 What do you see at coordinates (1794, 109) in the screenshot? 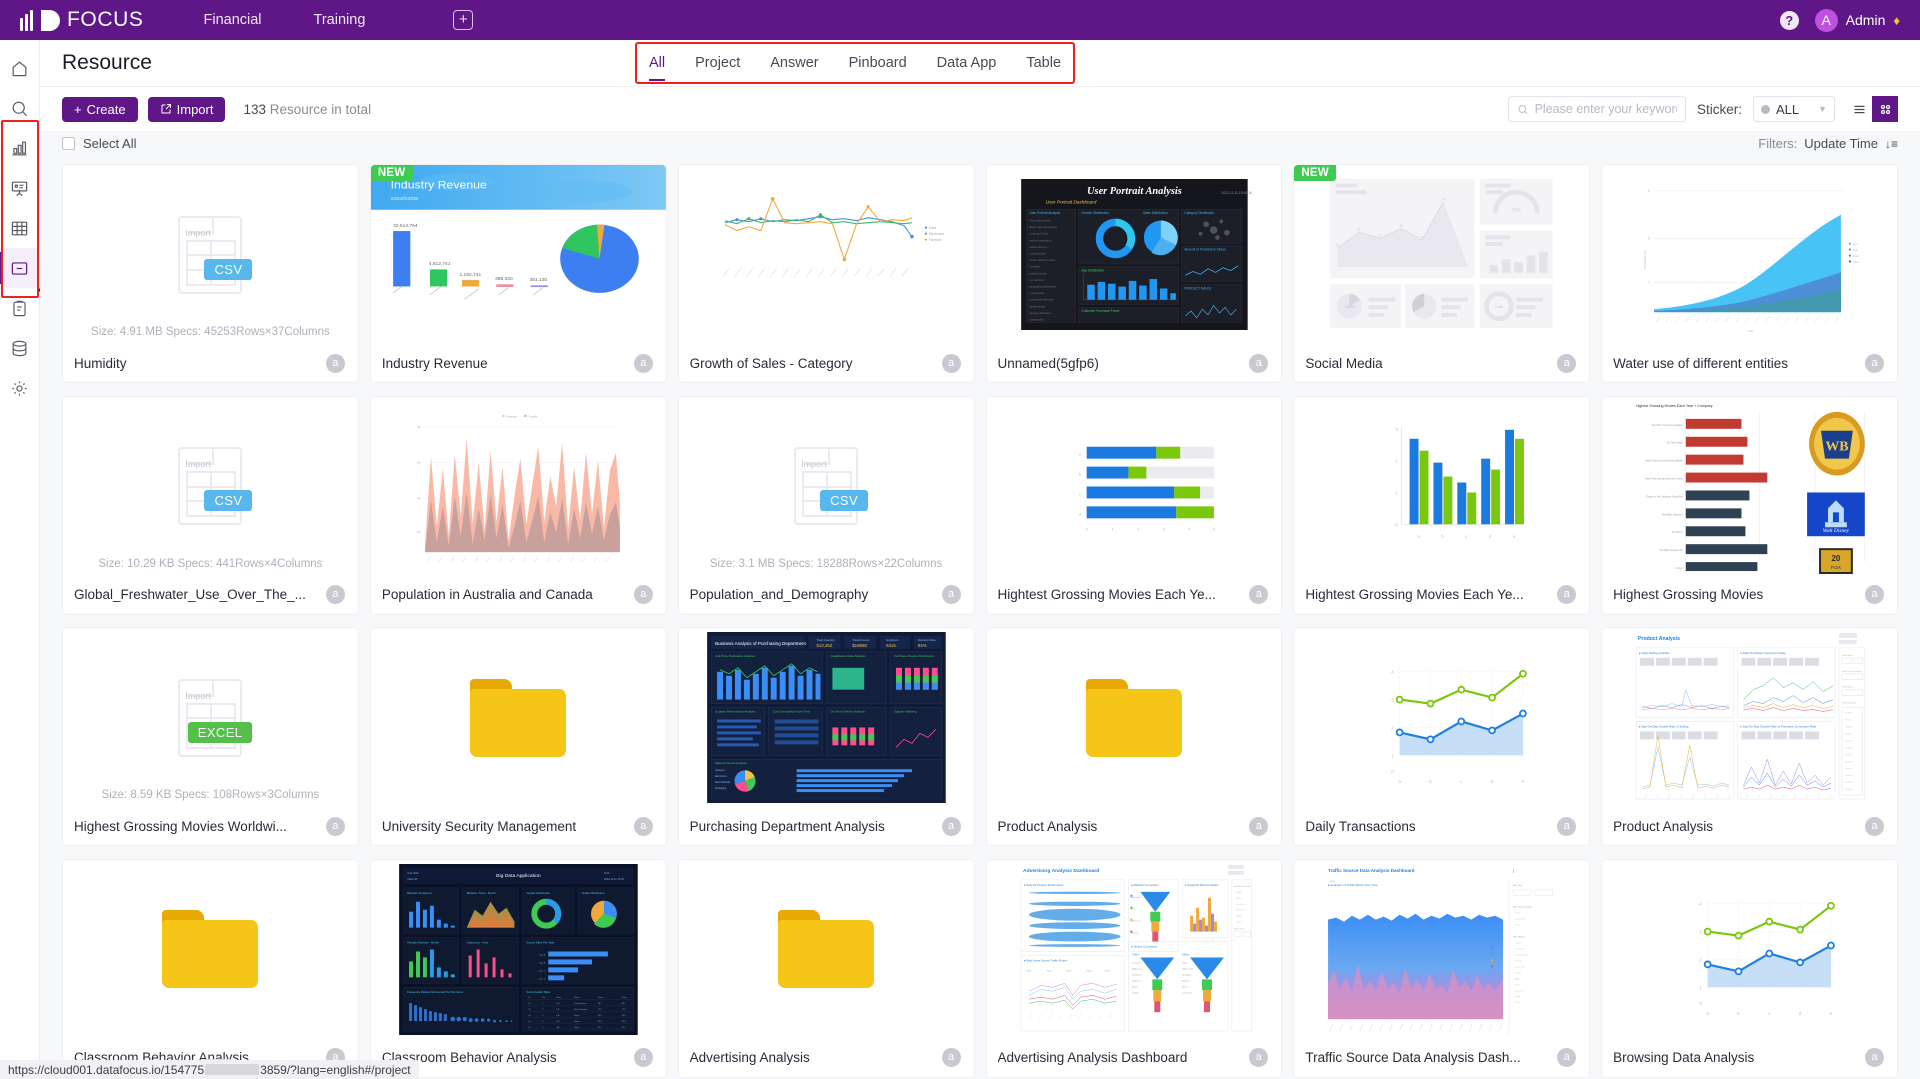
I see `sticker-select: ALL ▼` at bounding box center [1794, 109].